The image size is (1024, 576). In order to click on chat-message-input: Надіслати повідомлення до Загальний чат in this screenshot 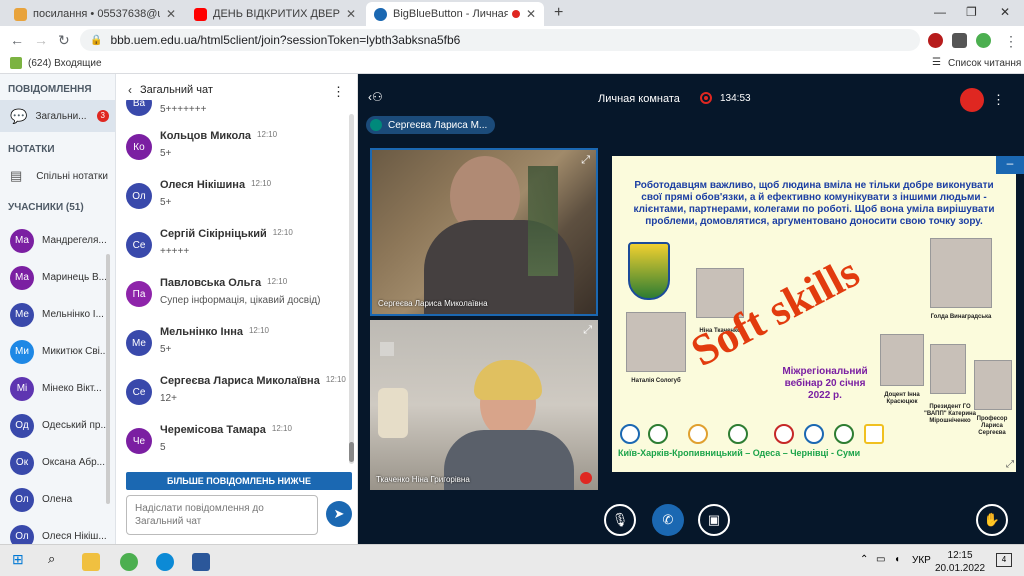, I will do `click(222, 515)`.